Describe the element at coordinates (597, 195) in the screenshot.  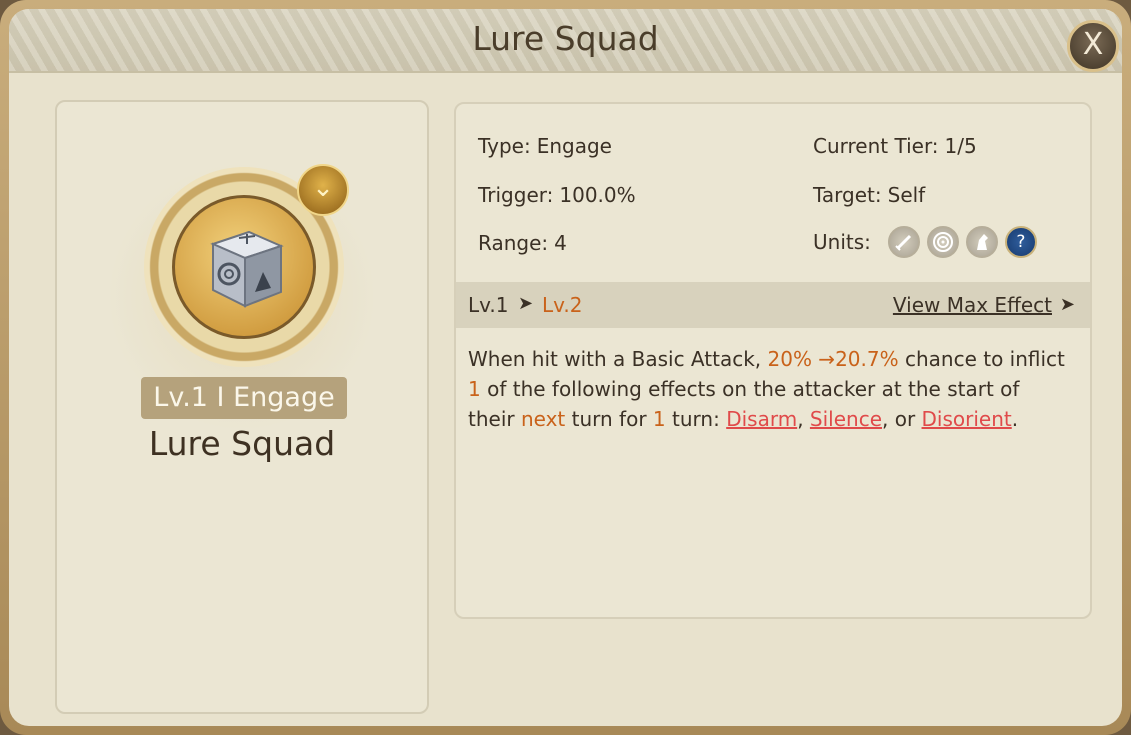
I see `stat-trigger-value: 100.0%` at that location.